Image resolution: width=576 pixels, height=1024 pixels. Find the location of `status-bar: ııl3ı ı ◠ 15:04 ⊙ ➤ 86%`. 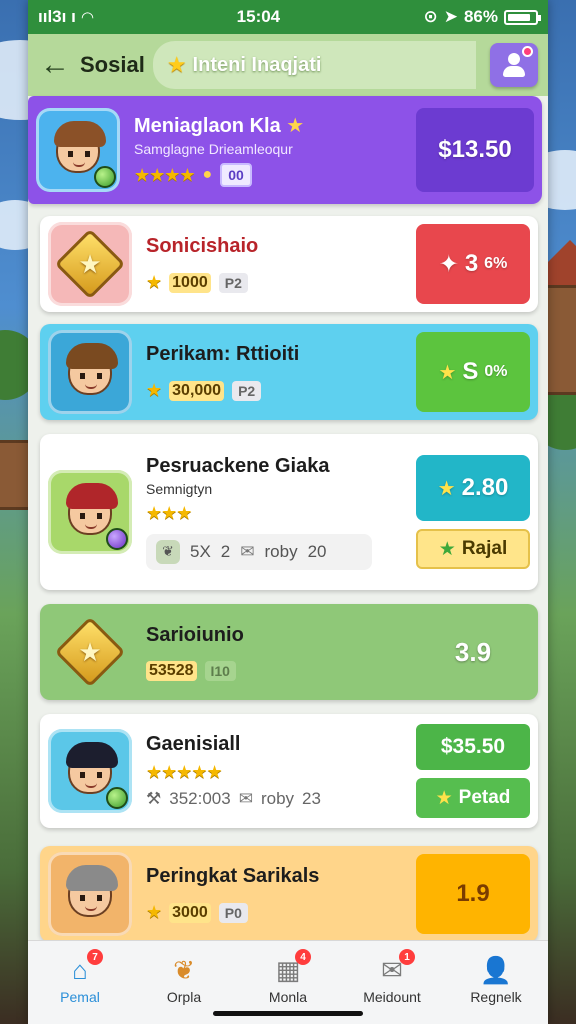

status-bar: ııl3ı ı ◠ 15:04 ⊙ ➤ 86% is located at coordinates (288, 17).